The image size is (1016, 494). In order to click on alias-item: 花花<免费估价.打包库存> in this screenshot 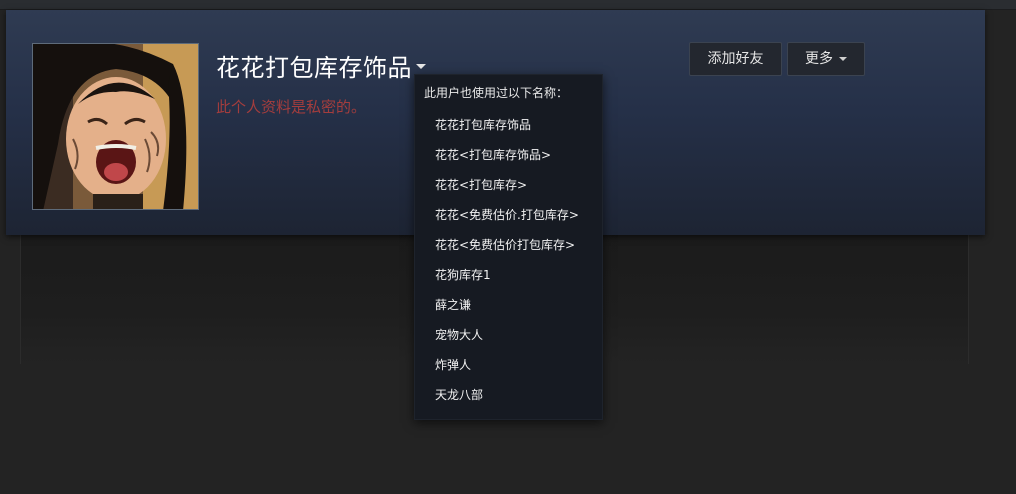, I will do `click(507, 214)`.